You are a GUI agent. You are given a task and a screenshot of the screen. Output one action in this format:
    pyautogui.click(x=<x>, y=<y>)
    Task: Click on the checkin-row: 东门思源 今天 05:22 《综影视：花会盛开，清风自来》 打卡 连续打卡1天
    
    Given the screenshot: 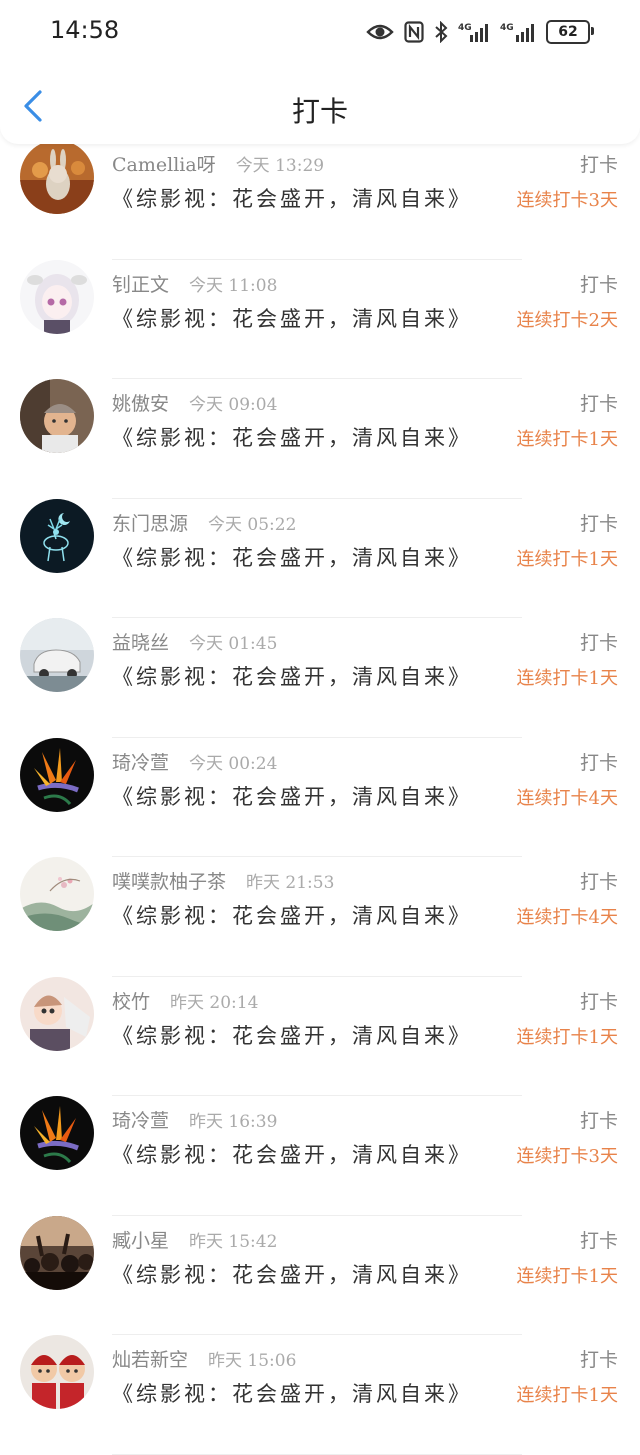 What is the action you would take?
    pyautogui.click(x=320, y=558)
    